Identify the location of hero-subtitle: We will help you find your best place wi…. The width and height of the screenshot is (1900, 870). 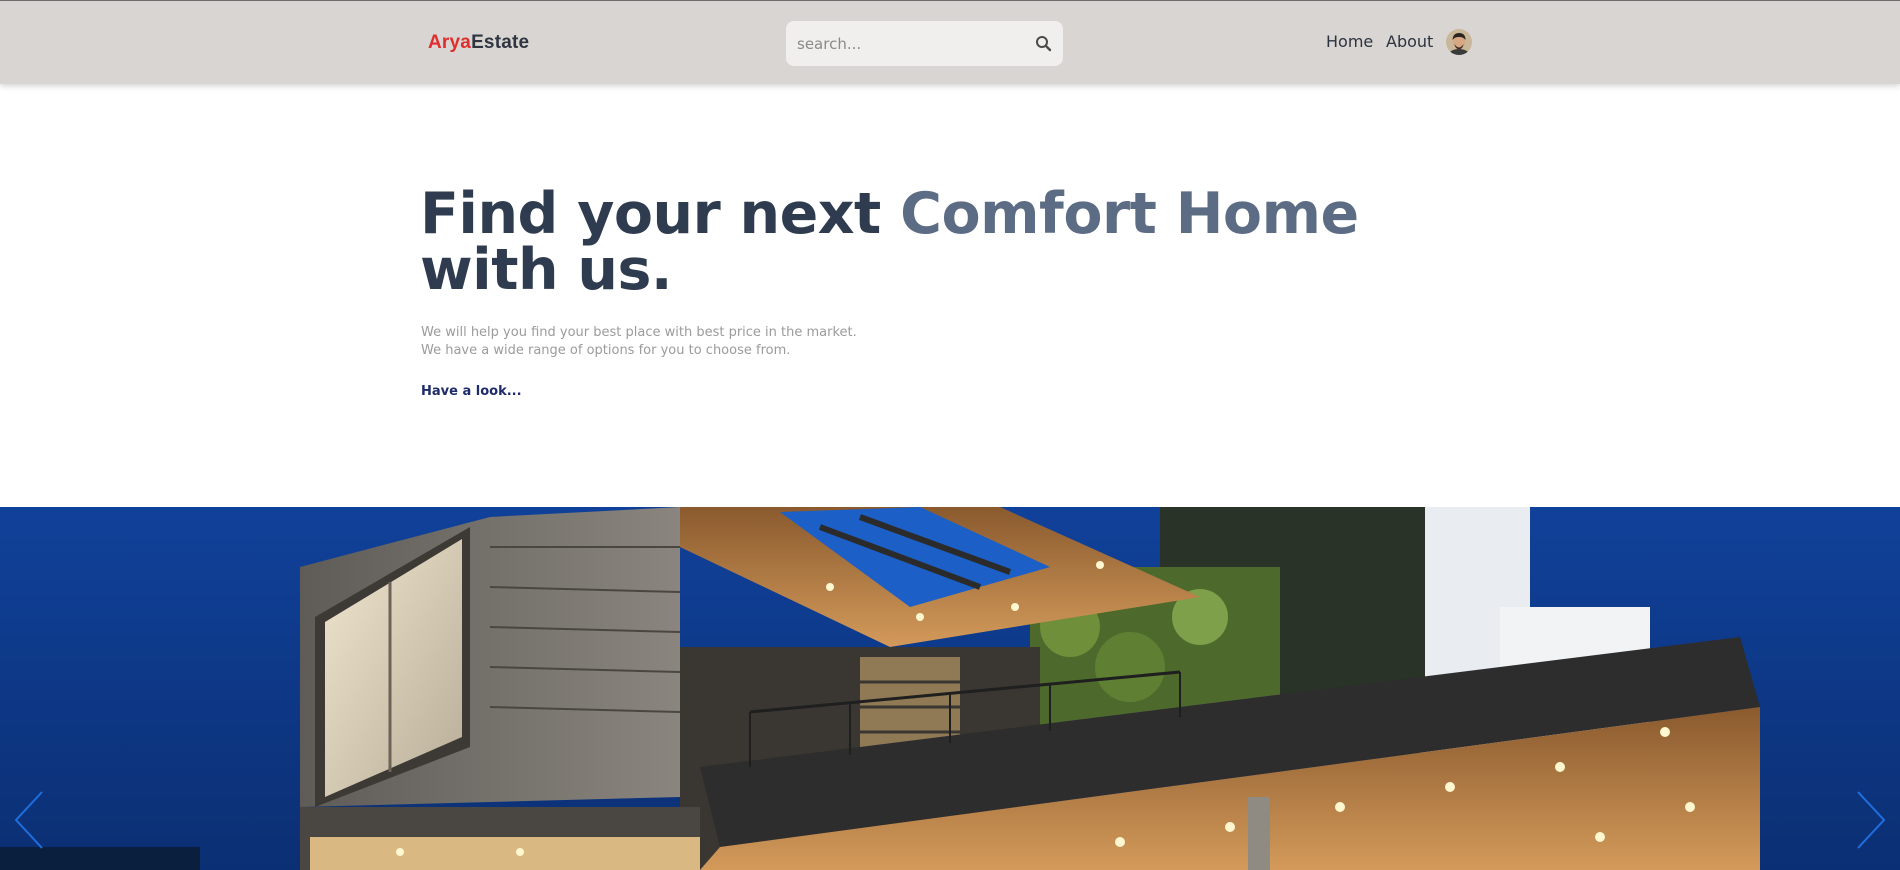
(639, 342).